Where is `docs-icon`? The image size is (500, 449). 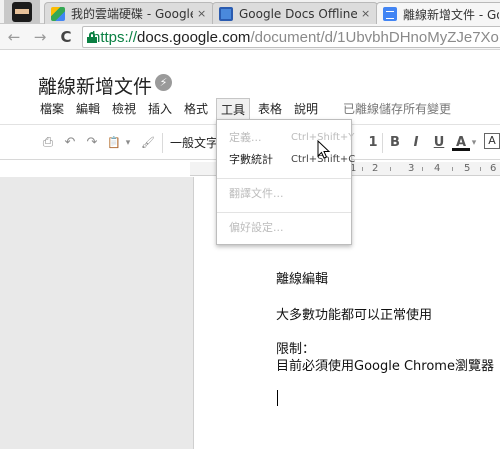 docs-icon is located at coordinates (390, 14).